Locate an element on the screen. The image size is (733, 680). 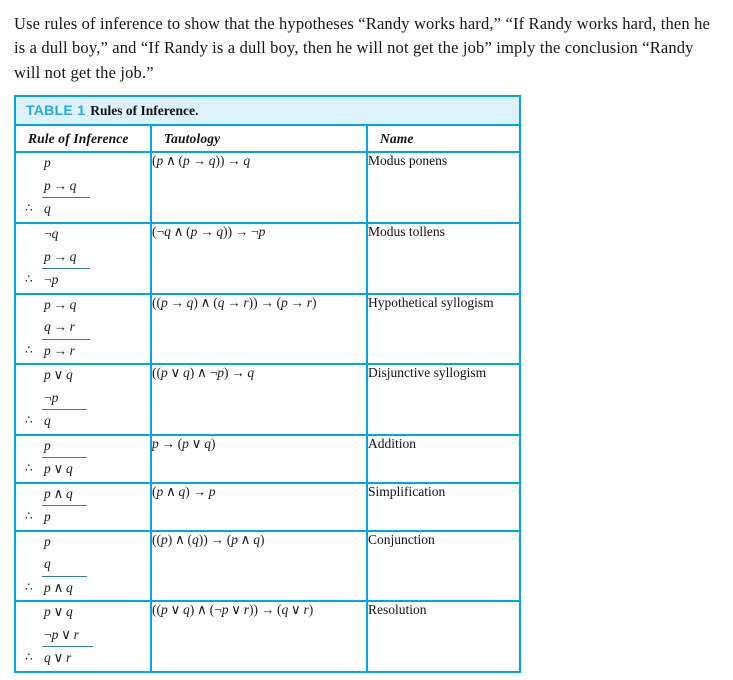
rule-of-inference-cell: p ∧ q ∴ p is located at coordinates (84, 507).